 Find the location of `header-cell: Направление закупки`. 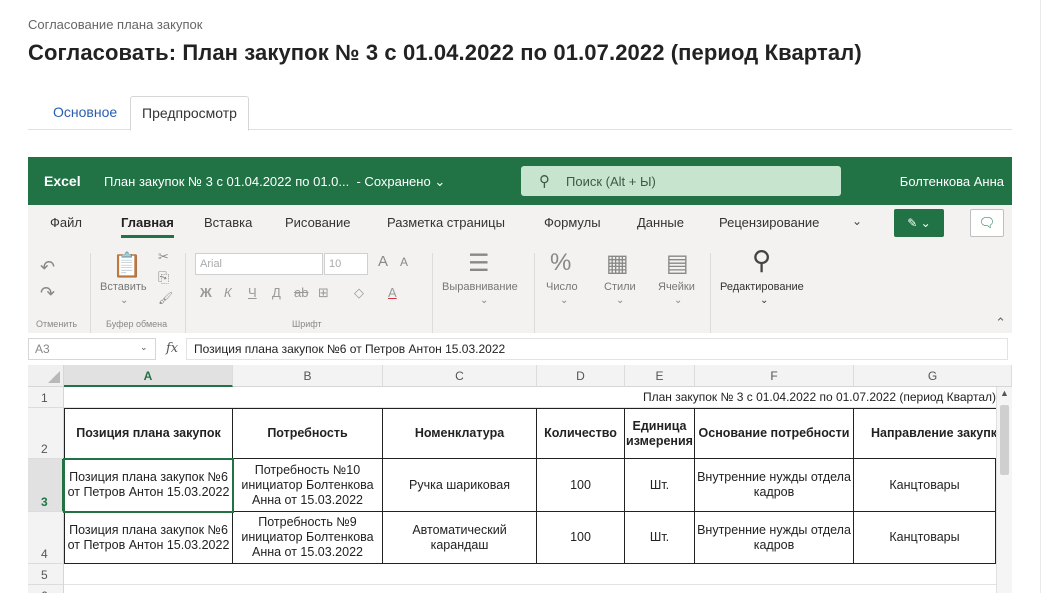

header-cell: Направление закупки is located at coordinates (933, 433).